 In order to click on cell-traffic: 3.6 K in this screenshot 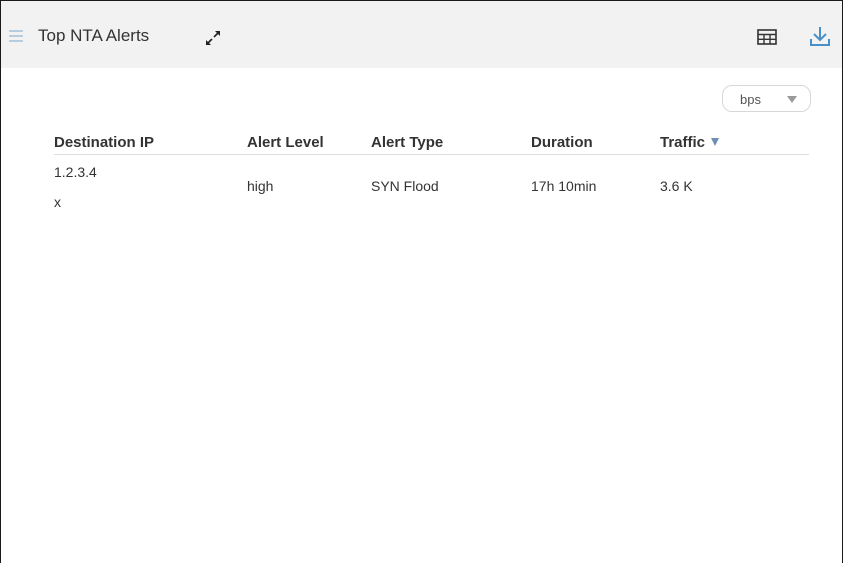, I will do `click(676, 186)`.